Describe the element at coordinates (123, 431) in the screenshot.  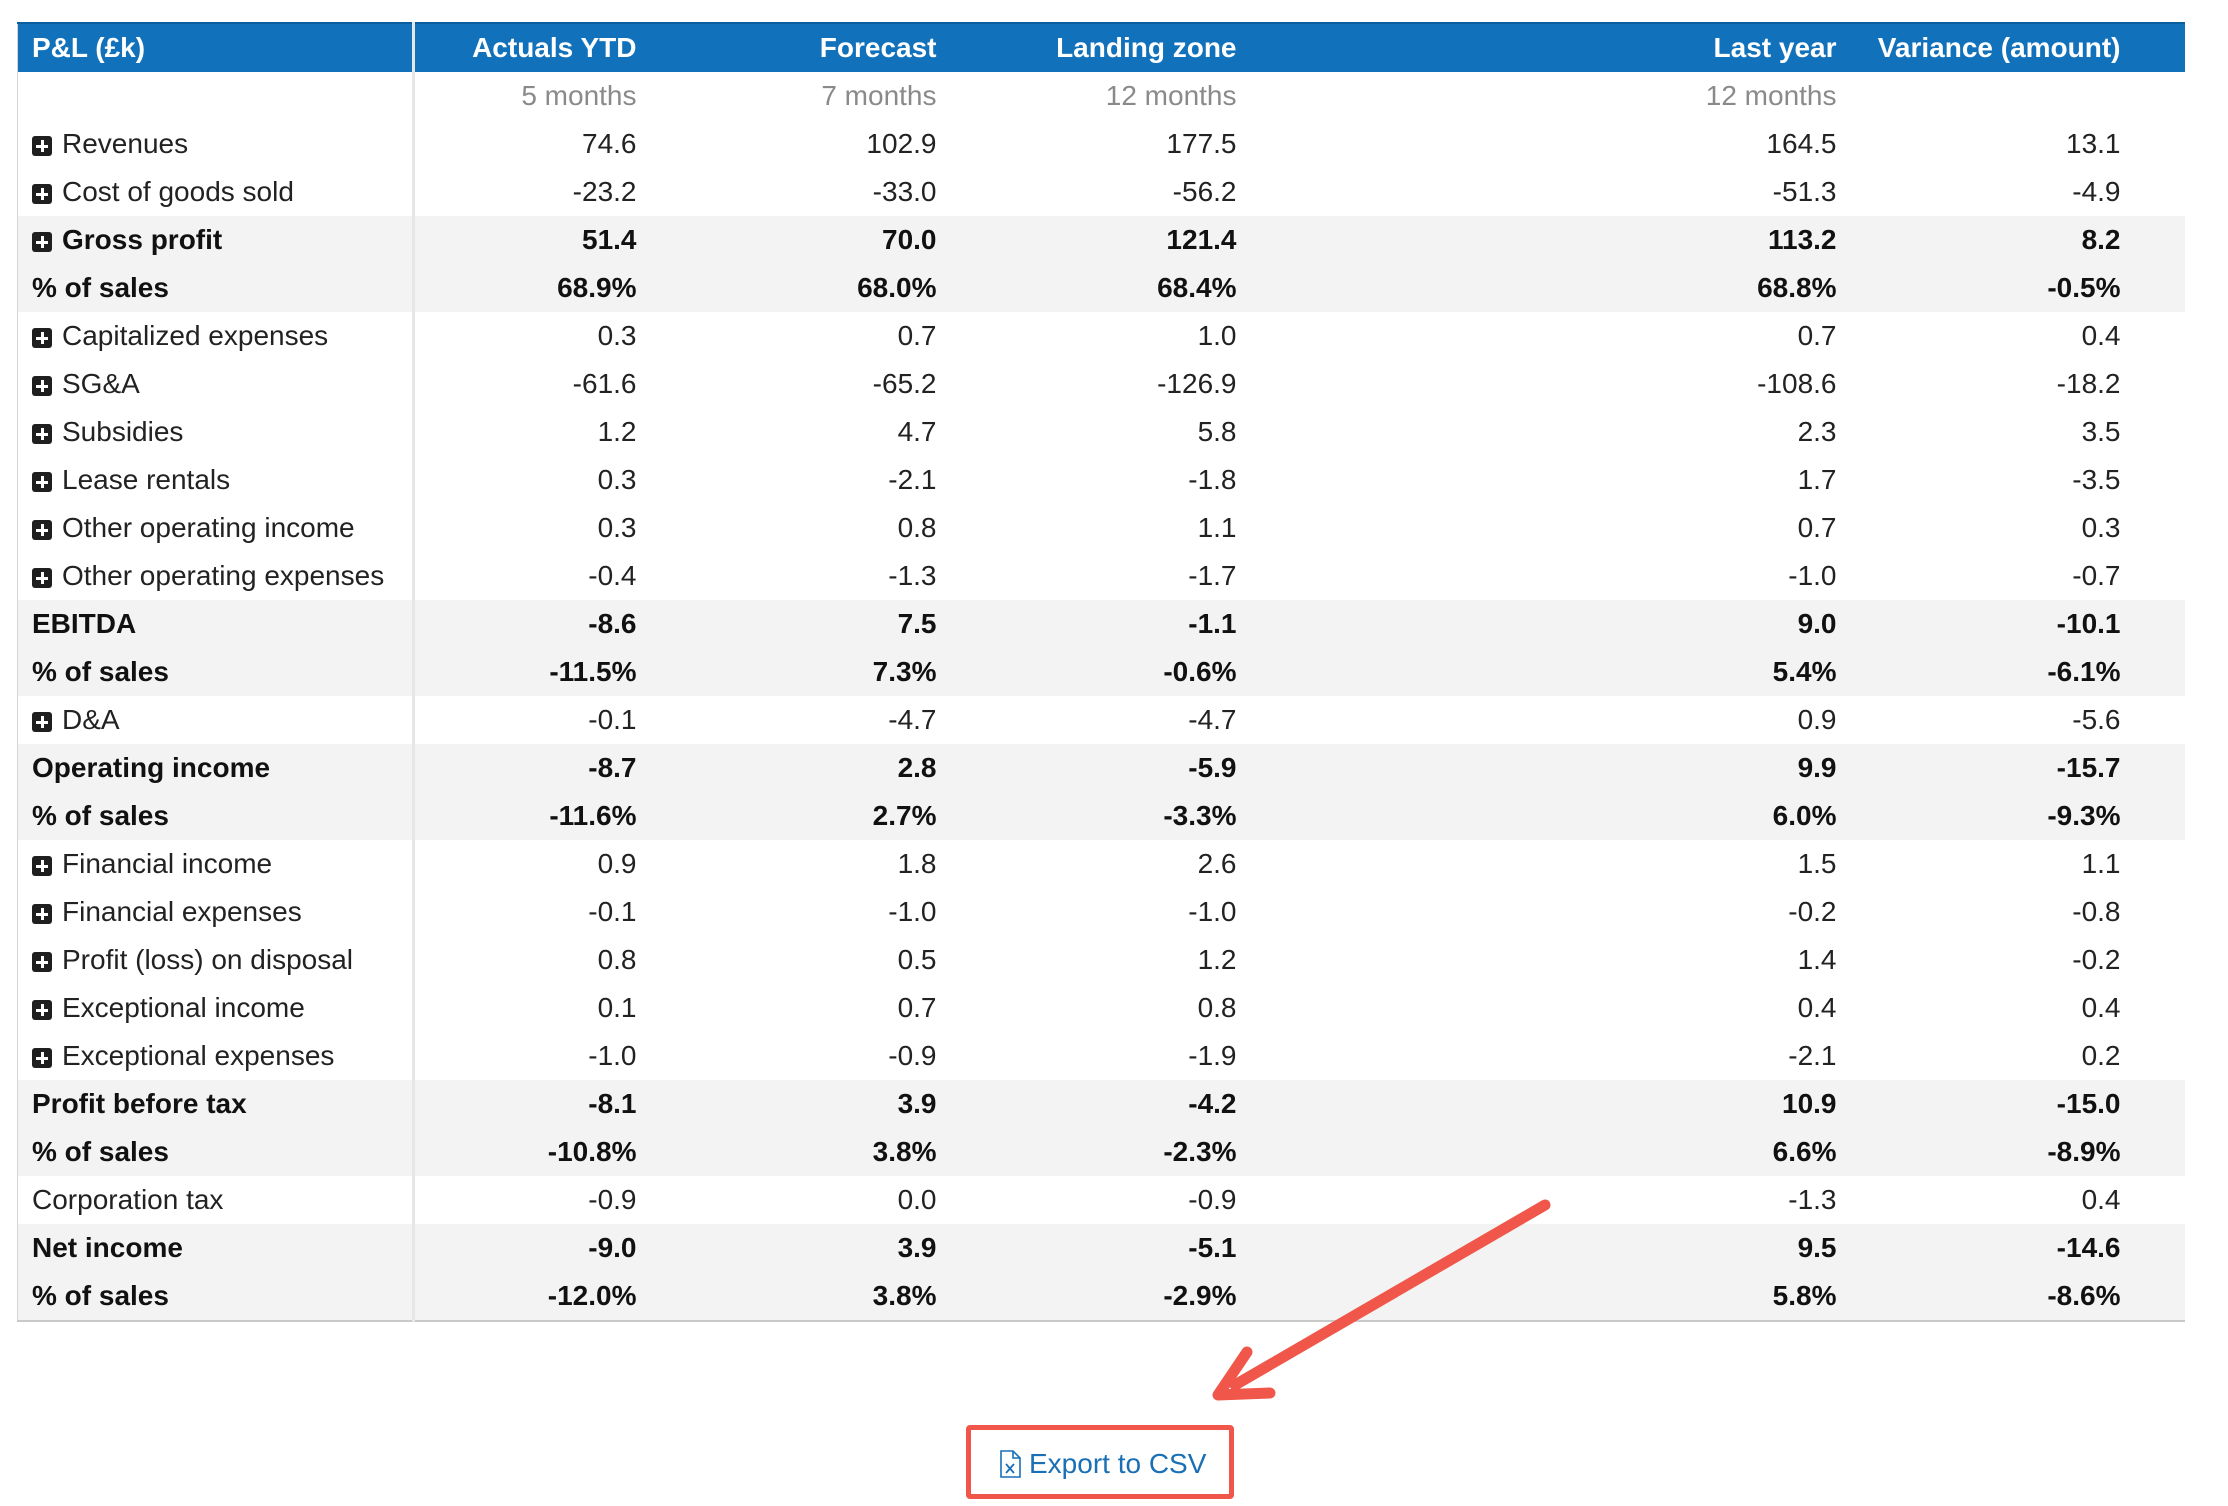
I see `row-label: Subsidies` at that location.